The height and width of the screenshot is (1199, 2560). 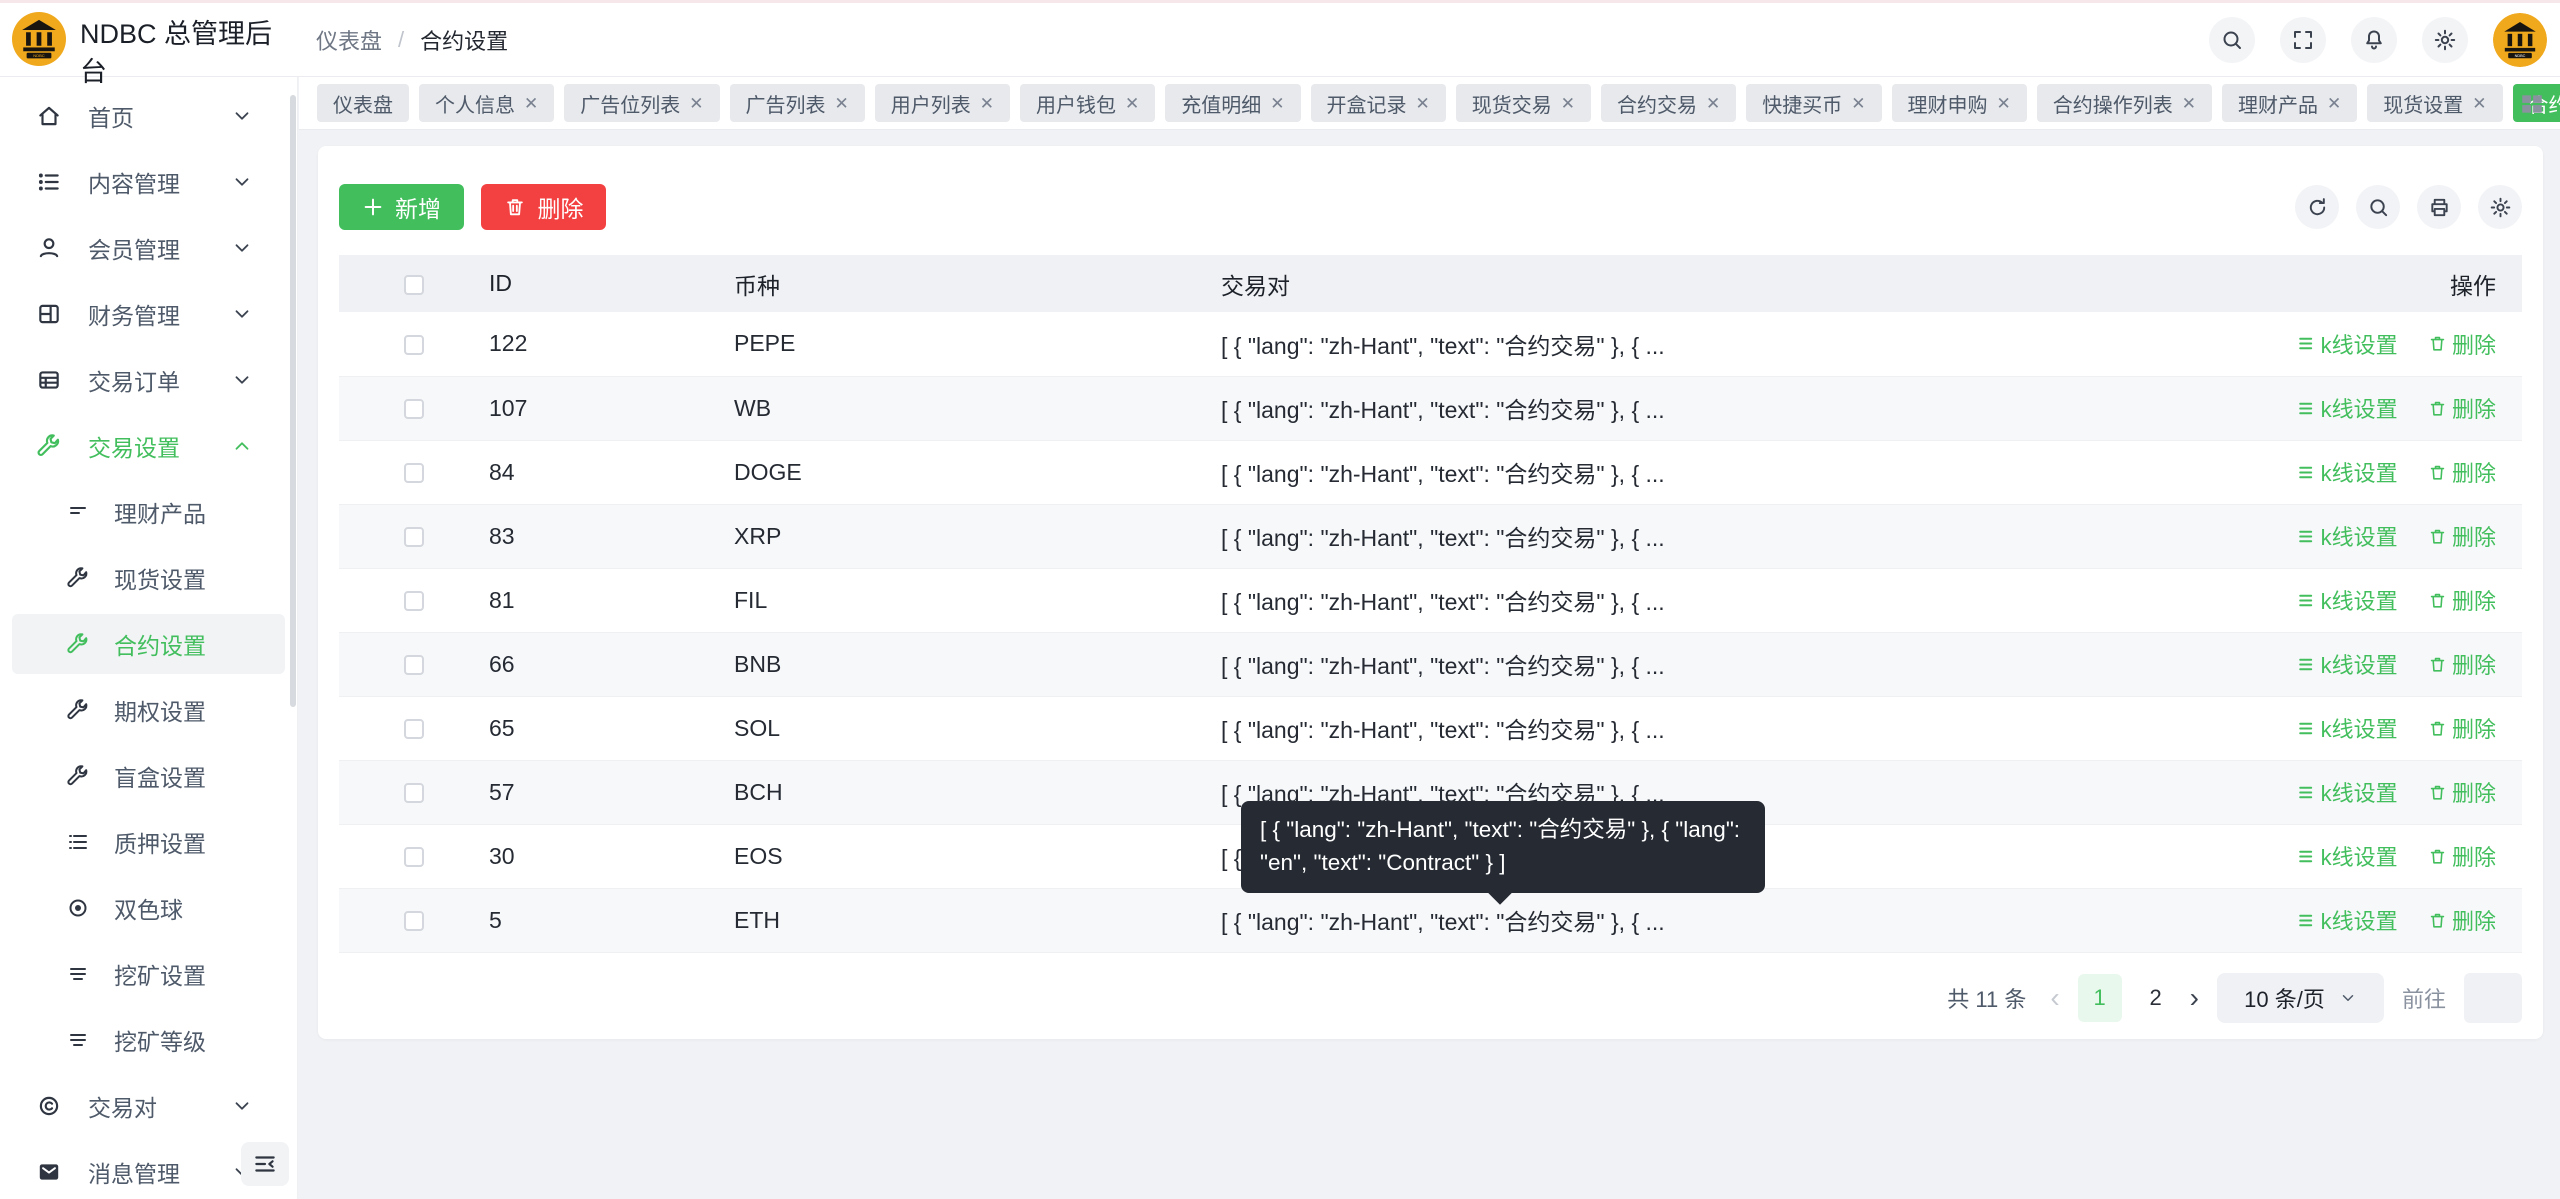 I want to click on add-button: 新增, so click(x=401, y=207).